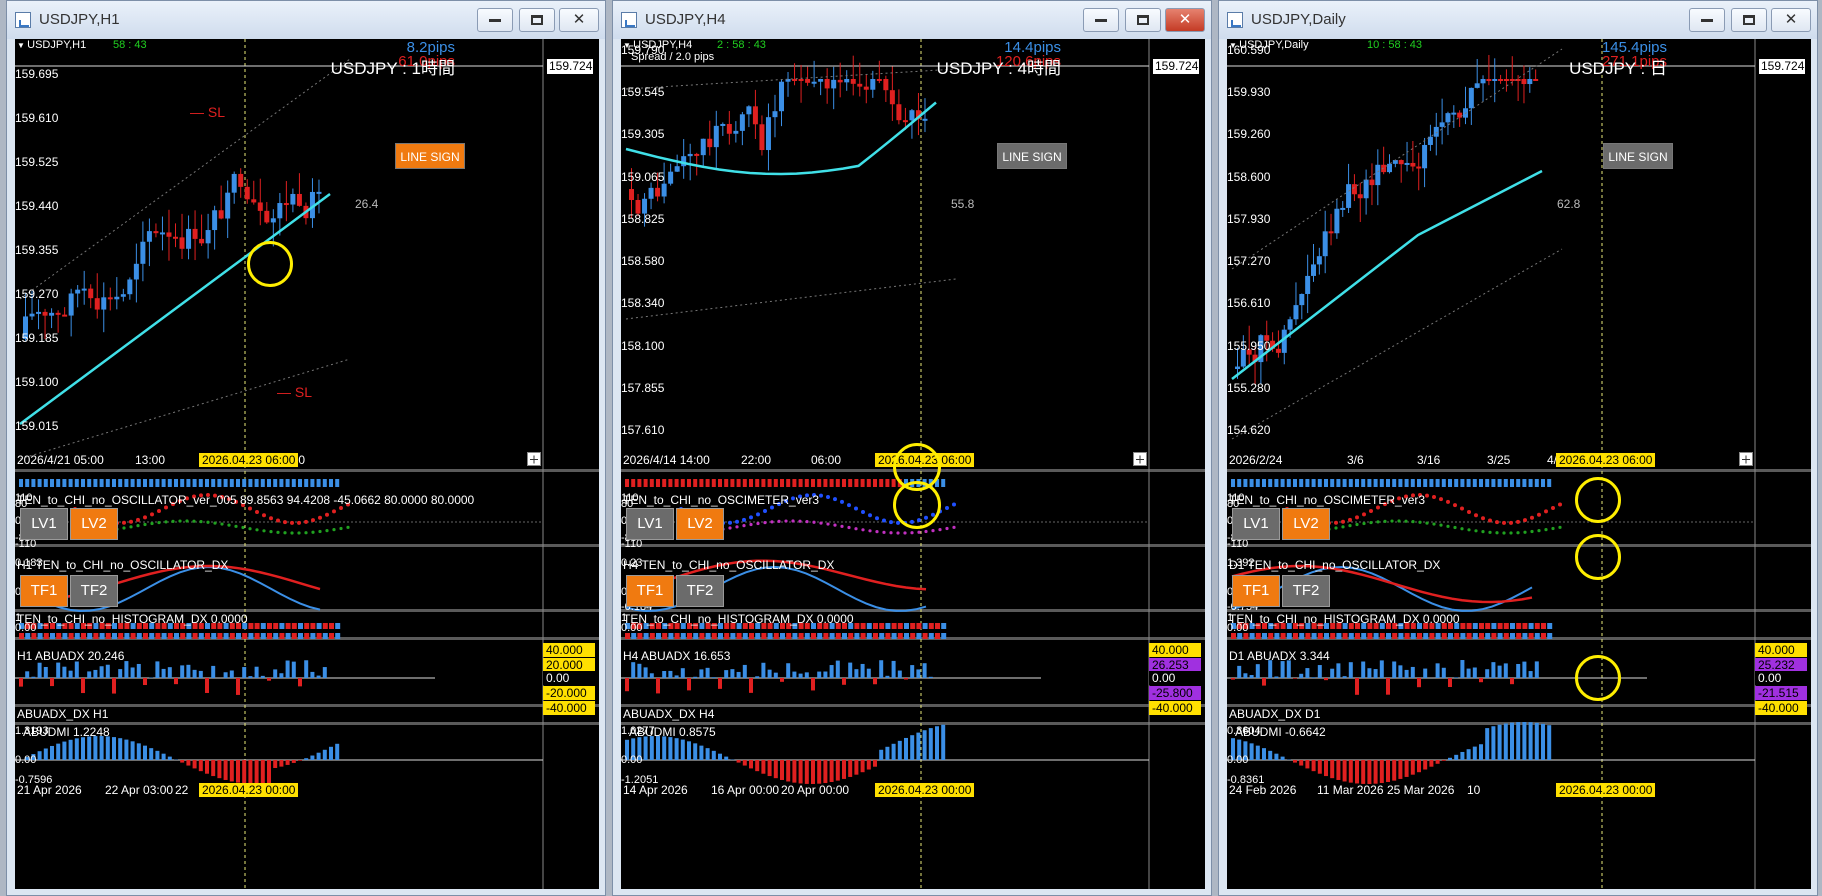 The width and height of the screenshot is (1822, 896). What do you see at coordinates (306, 20) in the screenshot?
I see `window-titlebar: USDJPY,H1 ✕` at bounding box center [306, 20].